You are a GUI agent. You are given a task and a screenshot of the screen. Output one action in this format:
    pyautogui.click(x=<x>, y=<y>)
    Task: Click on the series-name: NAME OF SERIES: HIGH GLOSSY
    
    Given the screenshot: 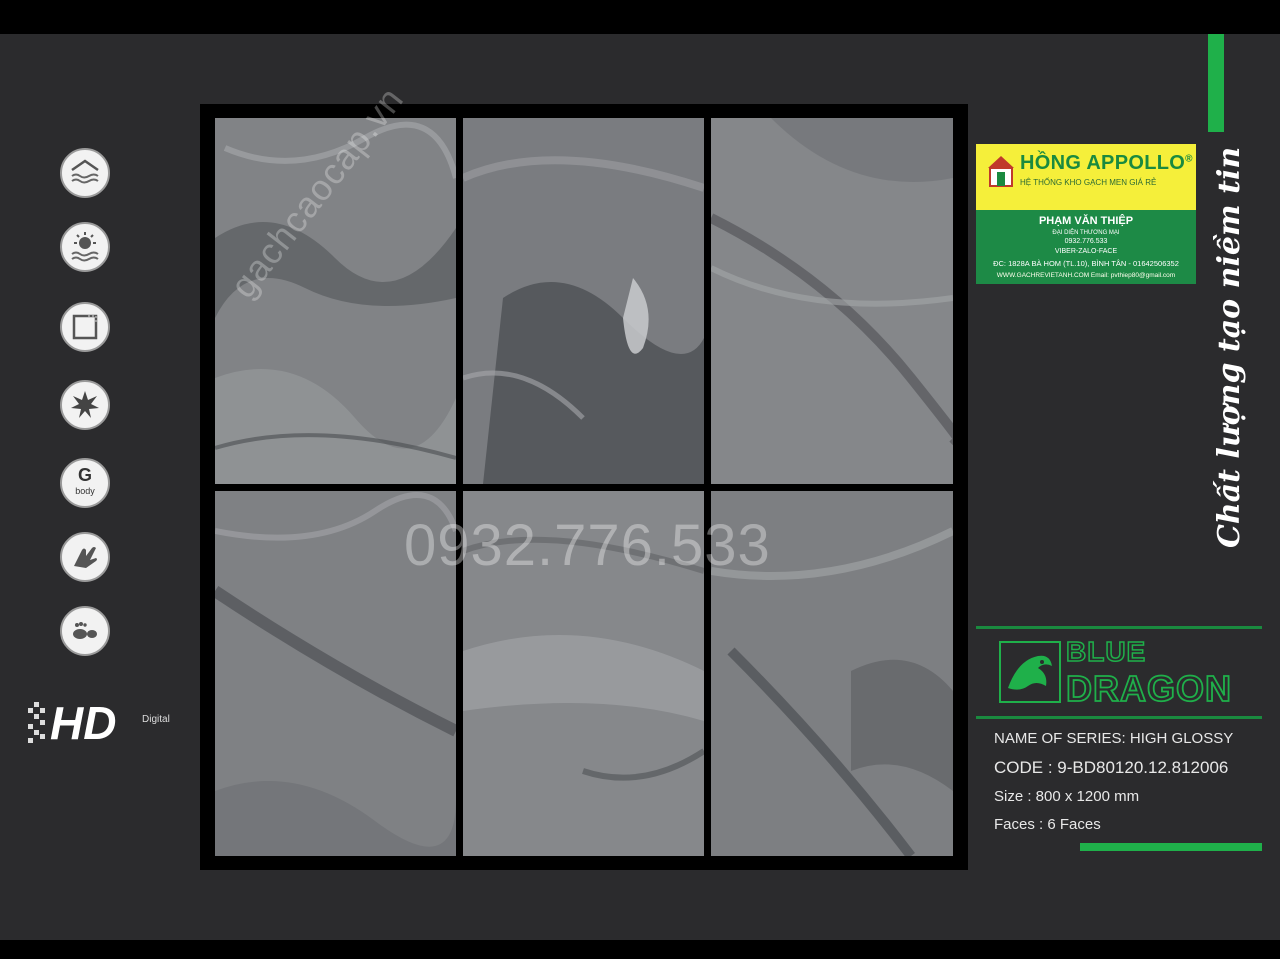 What is the action you would take?
    pyautogui.click(x=1114, y=738)
    